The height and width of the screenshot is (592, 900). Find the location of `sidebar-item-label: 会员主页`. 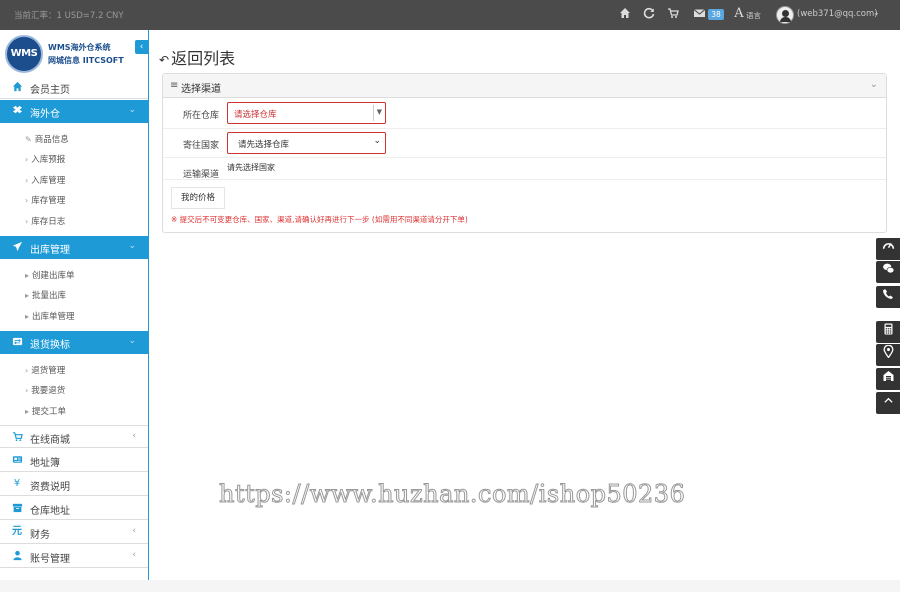

sidebar-item-label: 会员主页 is located at coordinates (50, 90).